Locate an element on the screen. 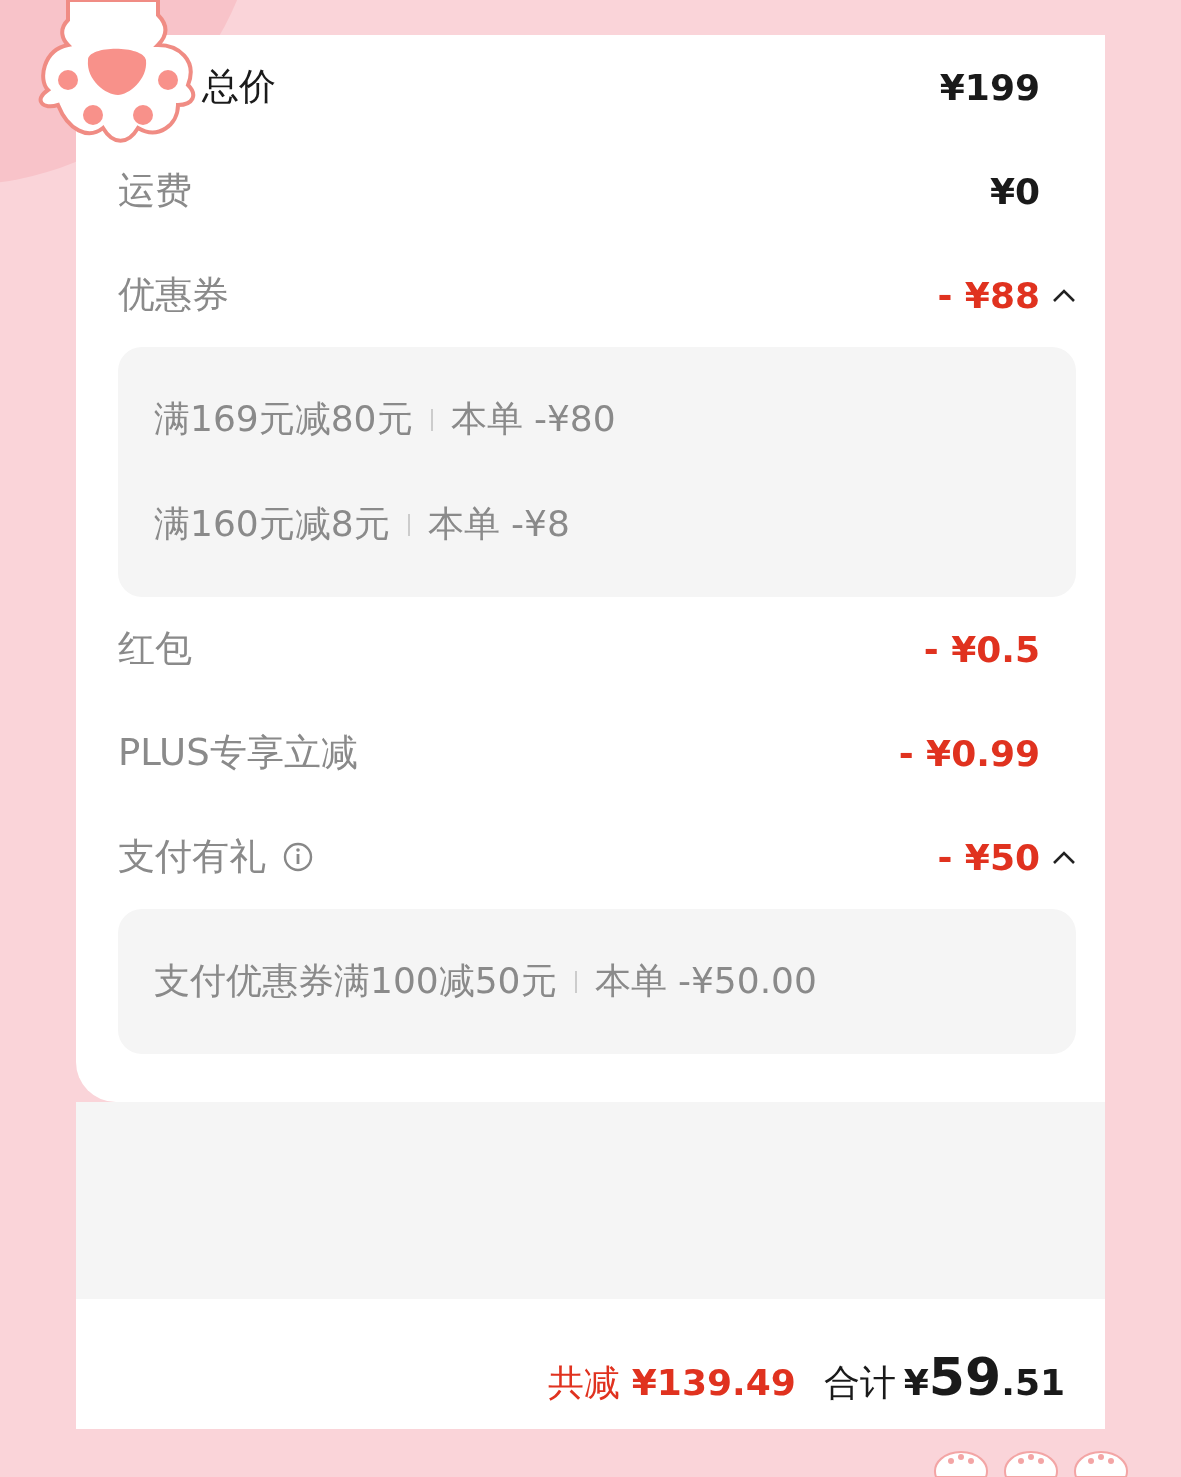  row-amount: ¥199 is located at coordinates (989, 87).